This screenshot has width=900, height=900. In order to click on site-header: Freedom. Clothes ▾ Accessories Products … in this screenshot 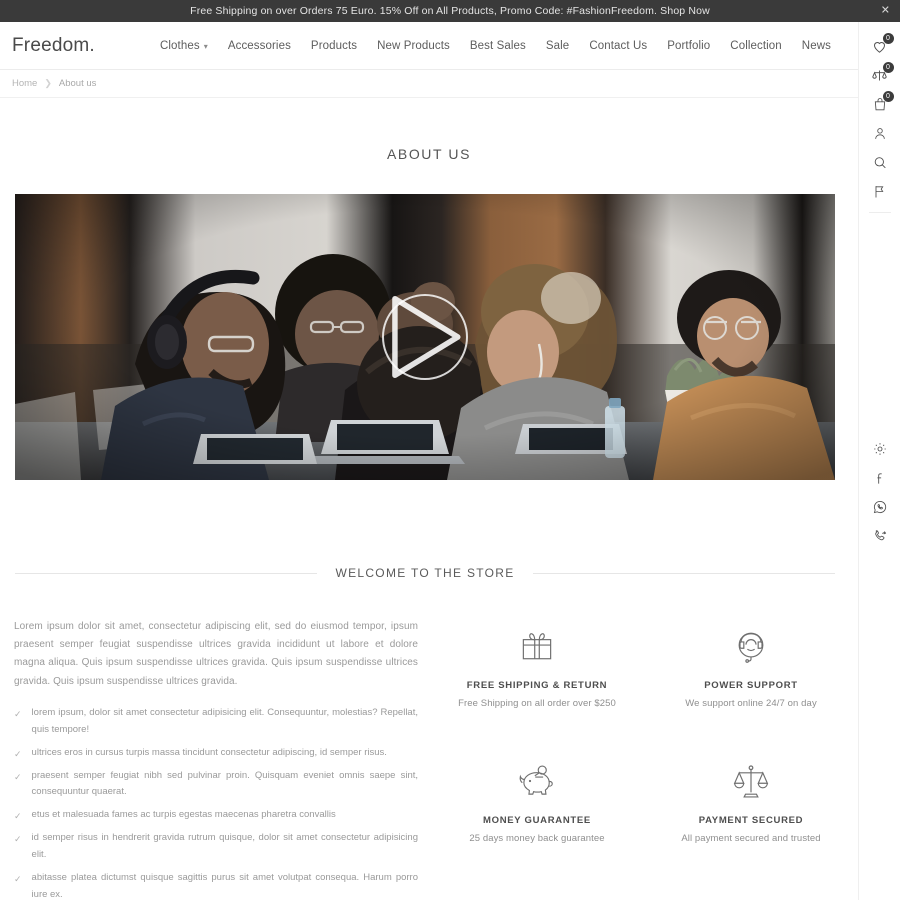, I will do `click(429, 46)`.